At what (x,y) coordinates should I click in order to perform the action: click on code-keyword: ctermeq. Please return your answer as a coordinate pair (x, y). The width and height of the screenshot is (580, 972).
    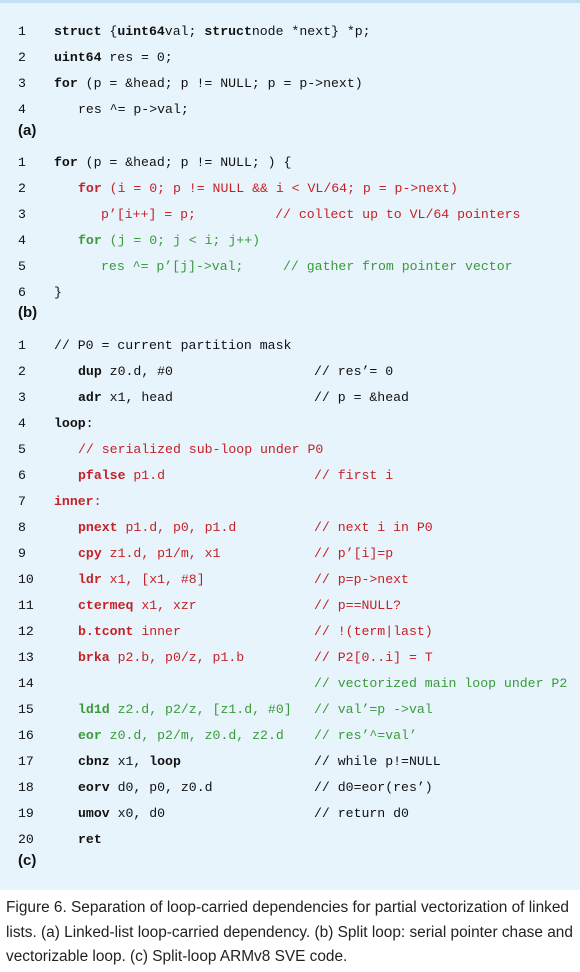
    Looking at the image, I should click on (106, 605).